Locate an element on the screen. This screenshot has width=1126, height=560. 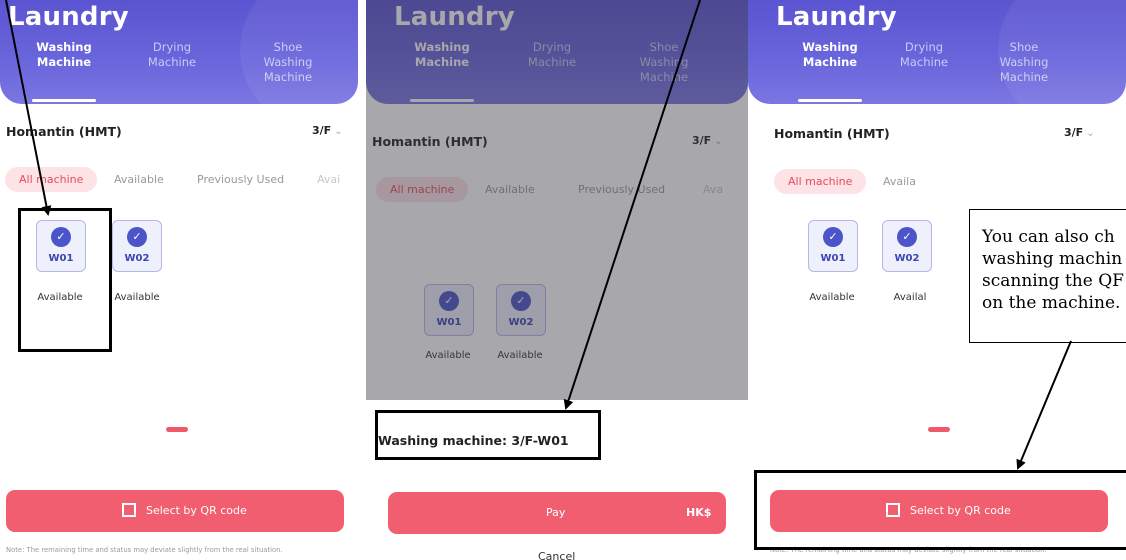
arrow-to-w01 is located at coordinates (28, 108).